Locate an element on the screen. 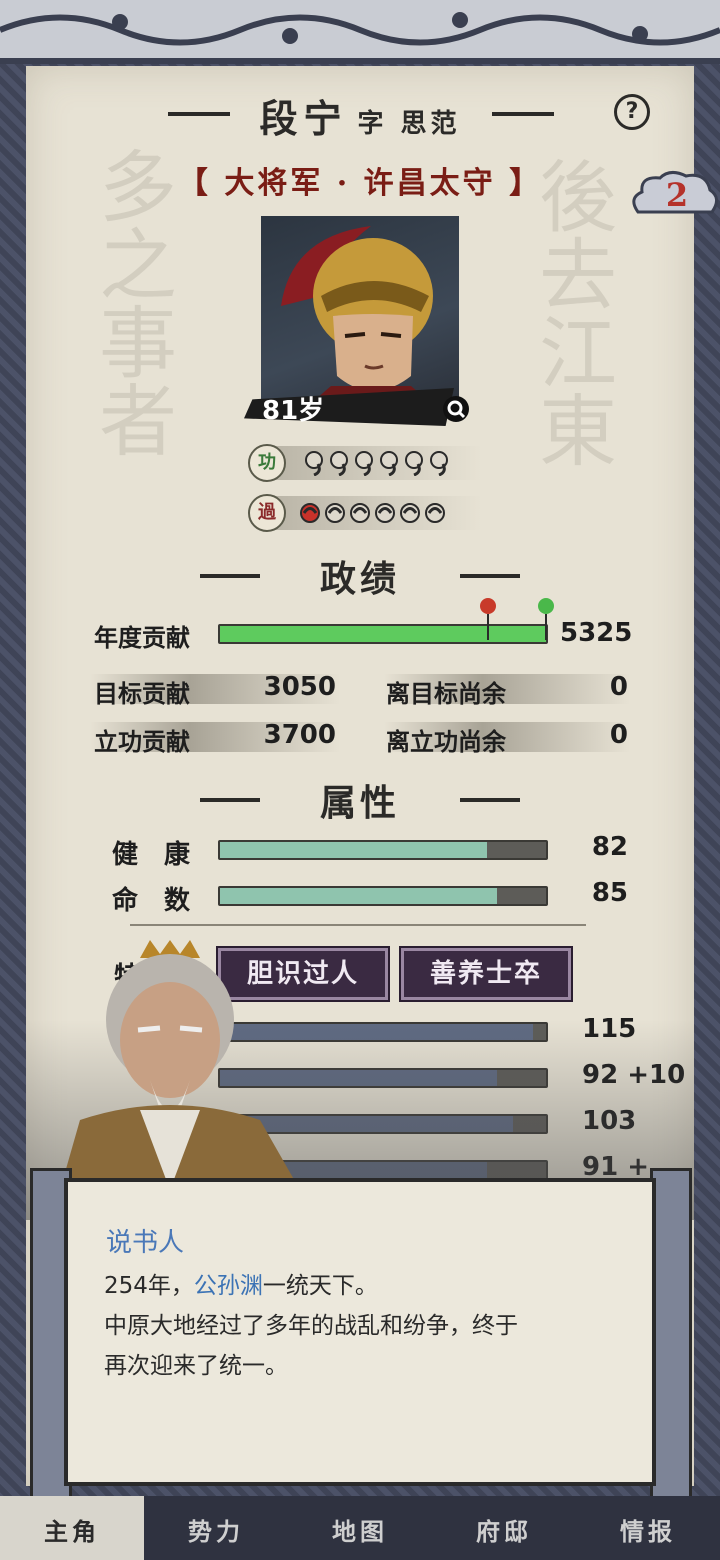 Image resolution: width=720 pixels, height=1560 pixels. general-portrait is located at coordinates (360, 314).